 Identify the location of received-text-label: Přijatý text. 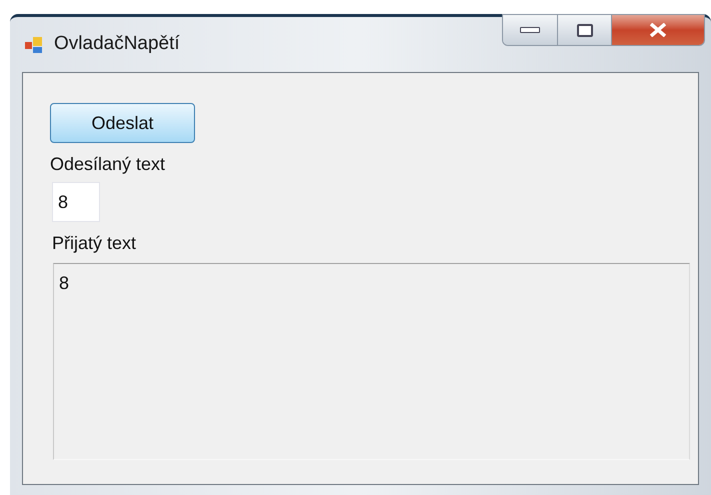
(94, 243).